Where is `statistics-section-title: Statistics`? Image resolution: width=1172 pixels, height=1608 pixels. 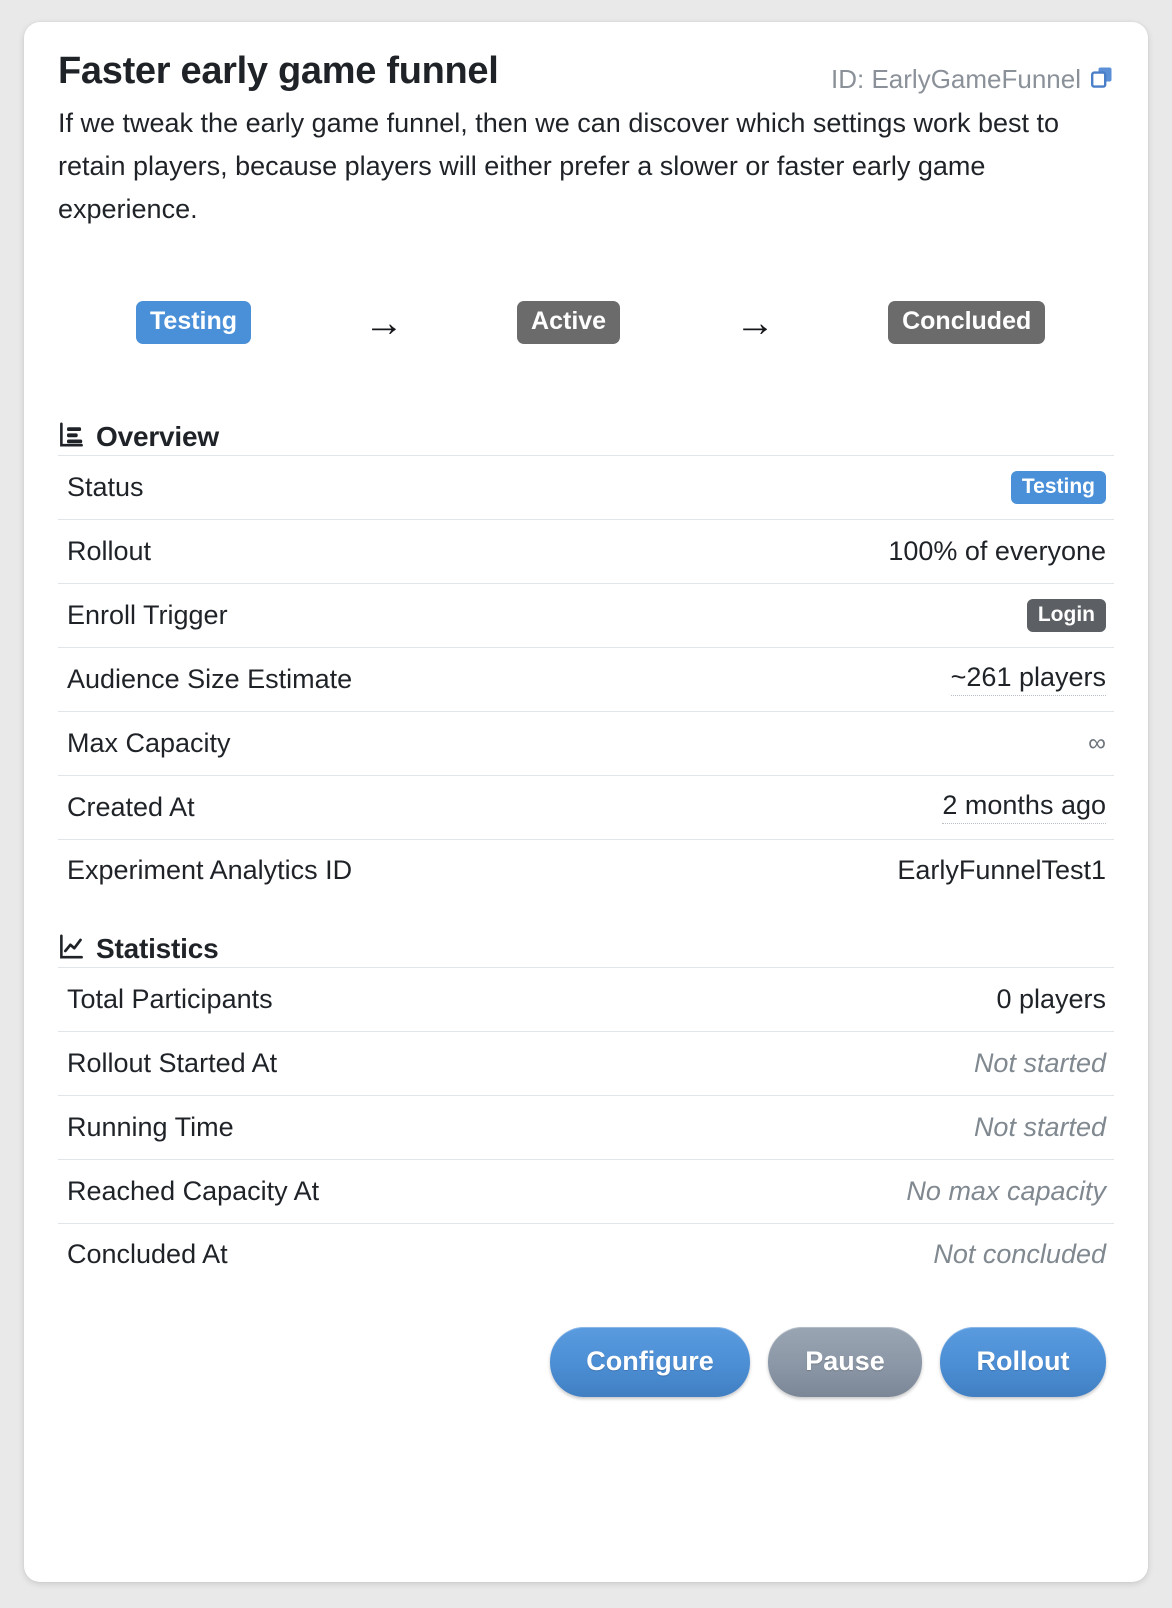
statistics-section-title: Statistics is located at coordinates (157, 948).